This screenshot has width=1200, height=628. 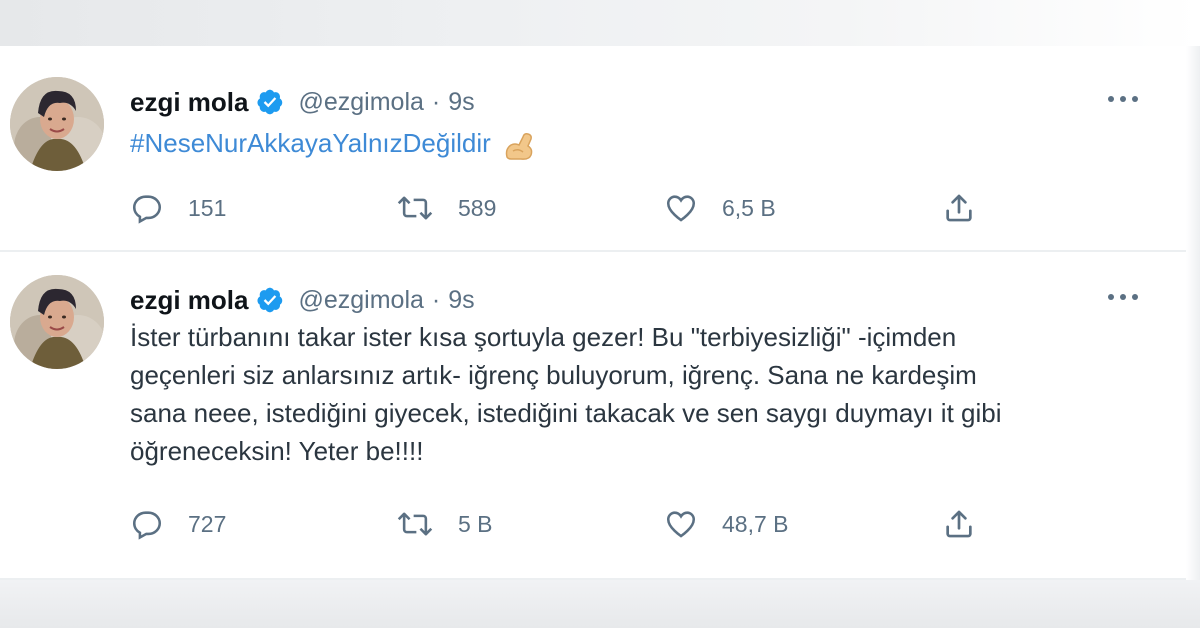 I want to click on flexed-biceps-icon, so click(x=519, y=147).